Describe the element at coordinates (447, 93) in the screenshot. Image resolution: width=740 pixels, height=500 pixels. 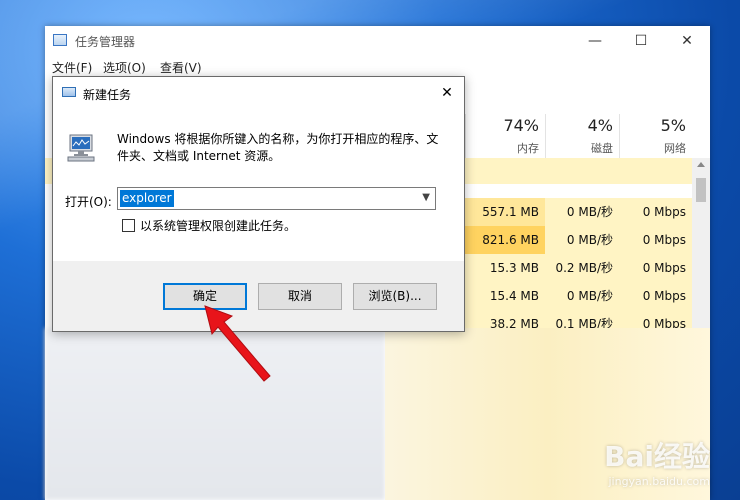
I see `dialog-close-button: ✕` at that location.